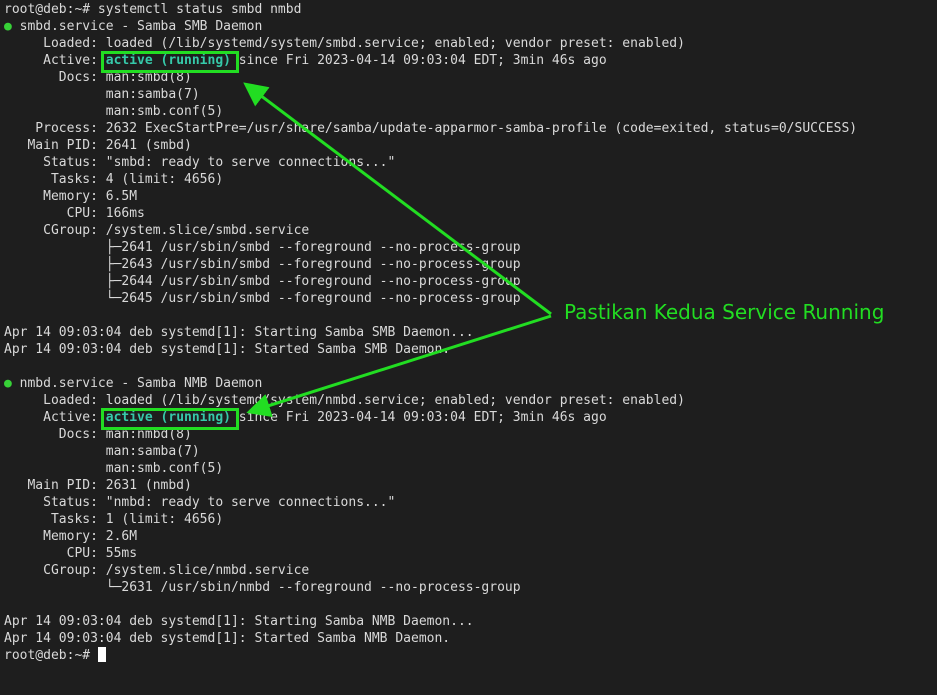 The image size is (937, 695). Describe the element at coordinates (397, 199) in the screenshot. I see `arrow-to-smbd` at that location.